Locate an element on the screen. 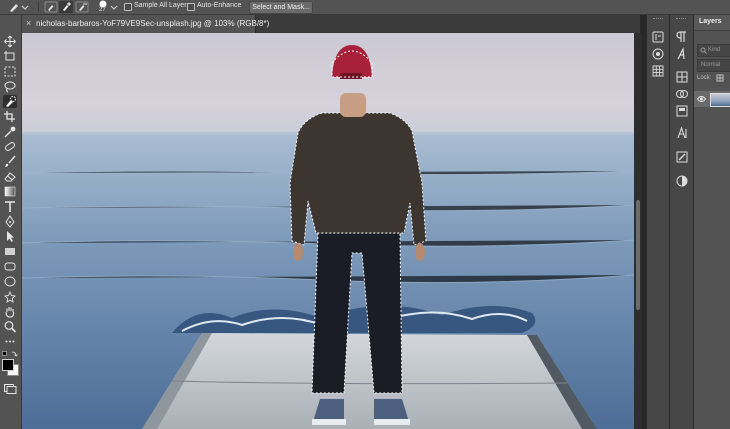 The height and width of the screenshot is (429, 730). properties-icon is located at coordinates (682, 111).